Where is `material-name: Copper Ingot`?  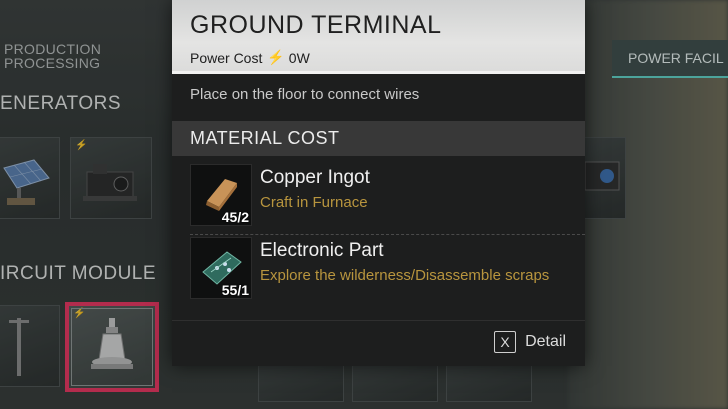 material-name: Copper Ingot is located at coordinates (315, 177).